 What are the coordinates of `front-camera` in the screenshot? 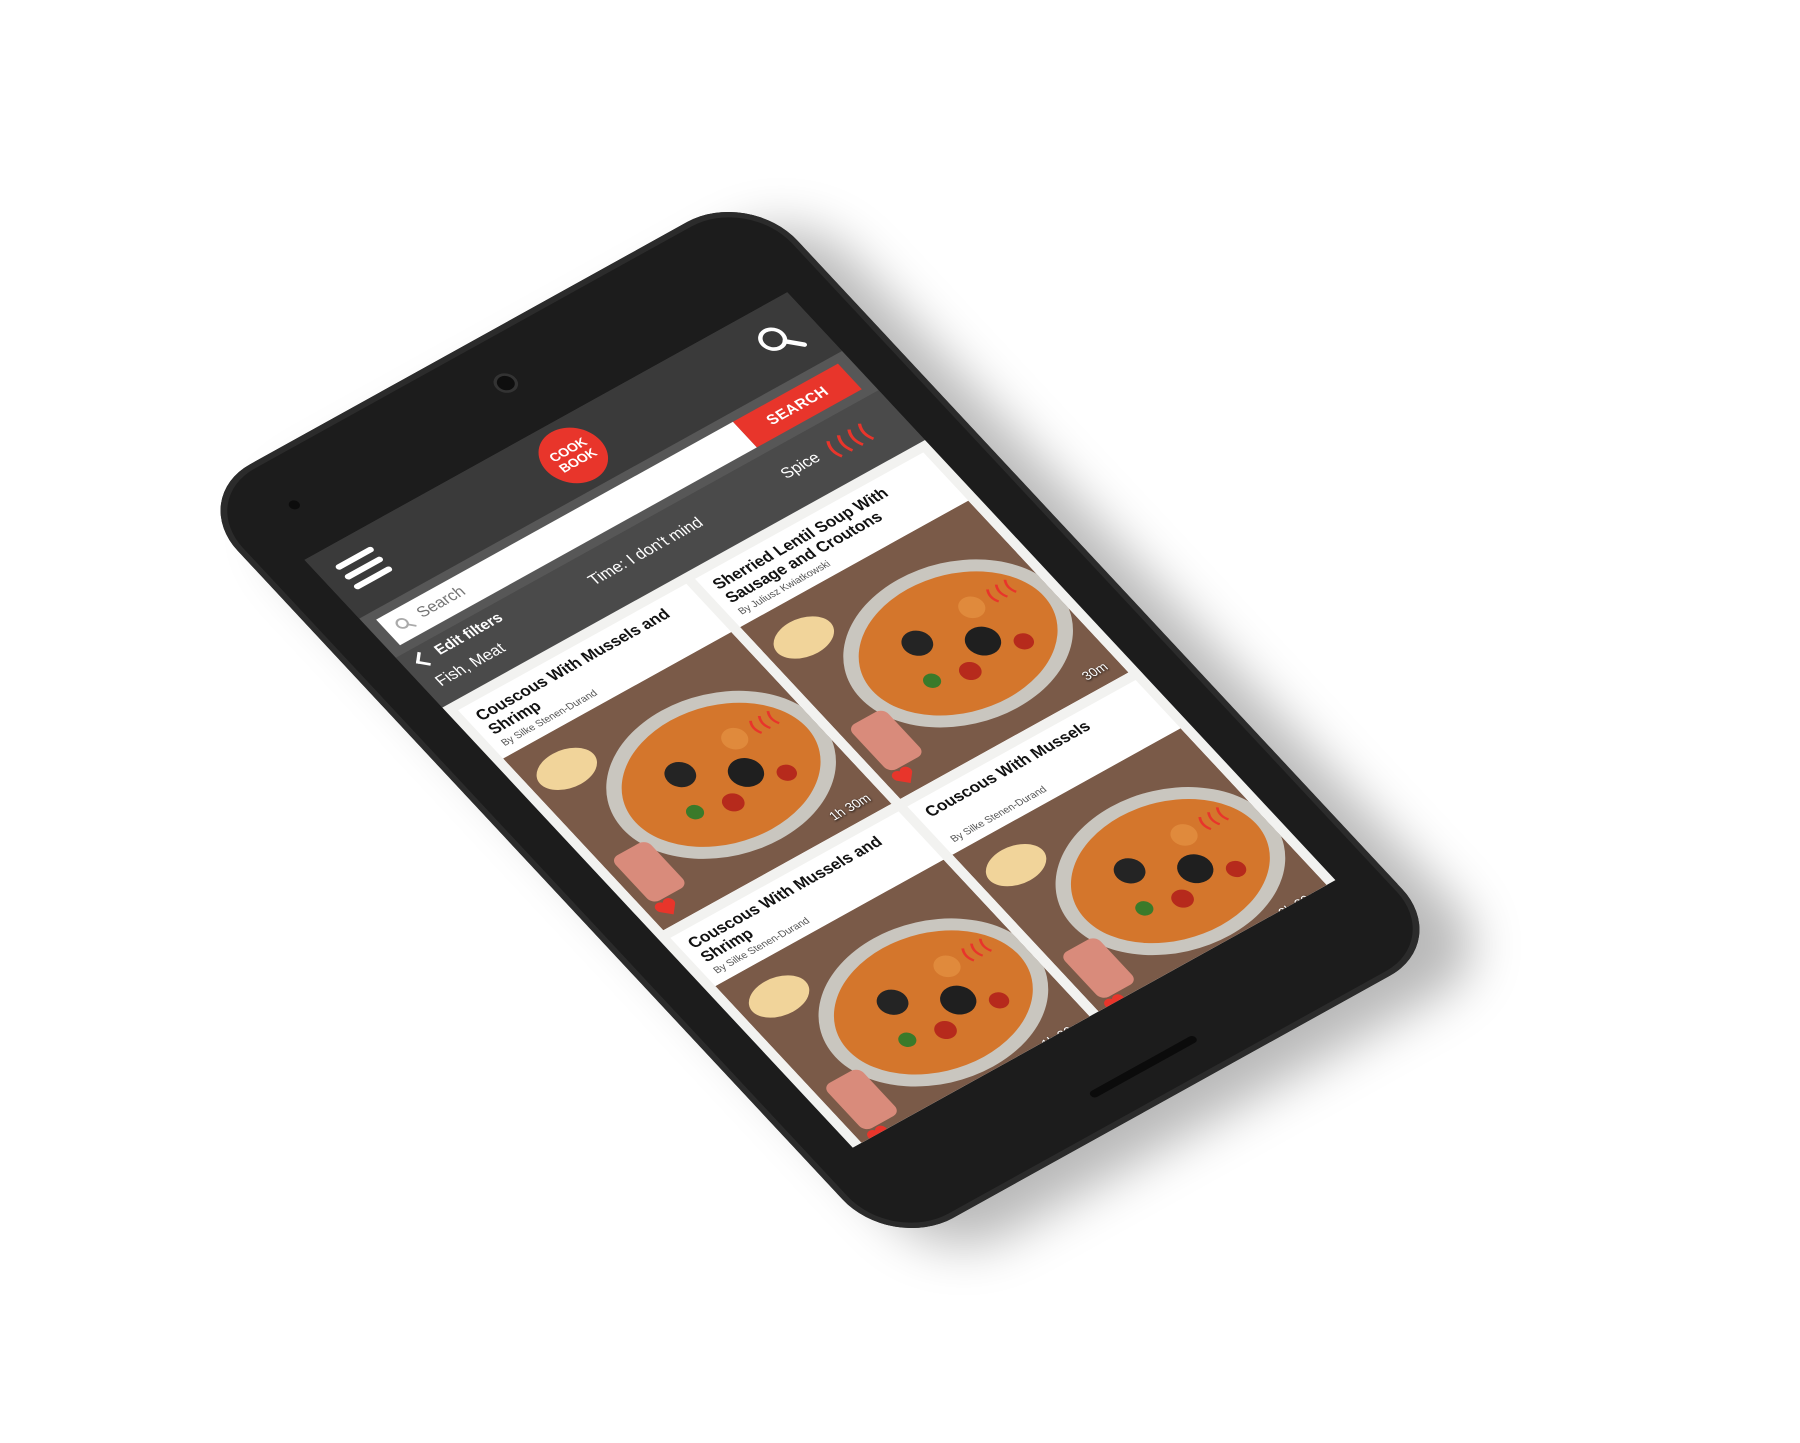 It's located at (506, 383).